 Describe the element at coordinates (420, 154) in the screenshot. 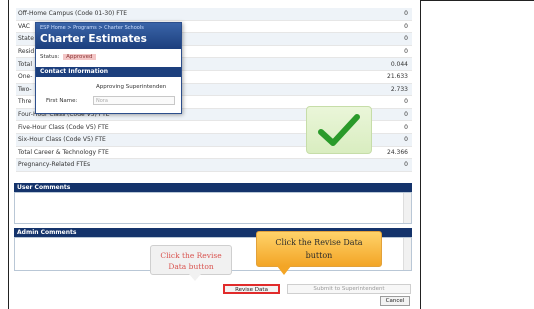

I see `right-border-line` at that location.